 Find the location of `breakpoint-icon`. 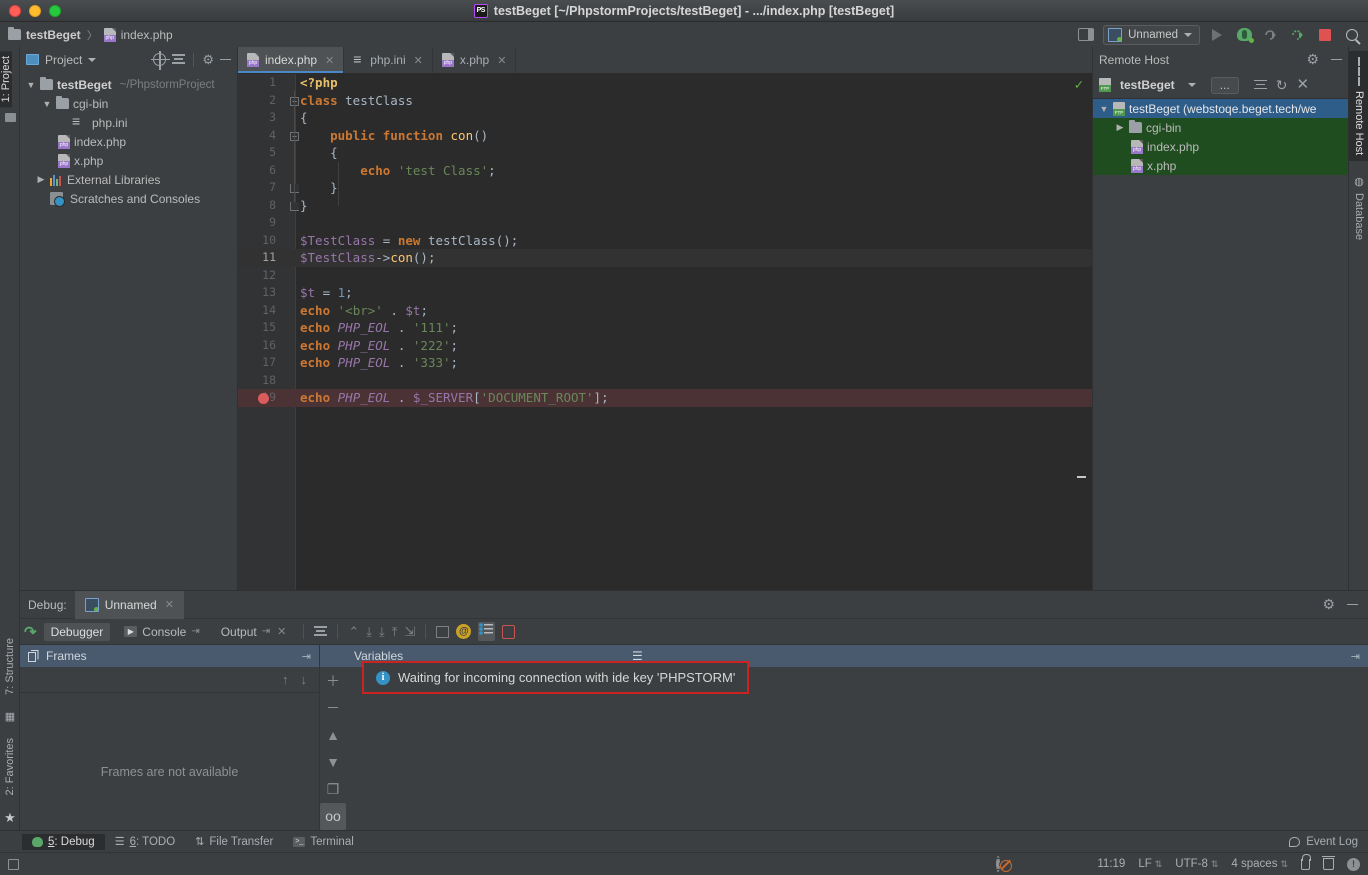

breakpoint-icon is located at coordinates (263, 398).